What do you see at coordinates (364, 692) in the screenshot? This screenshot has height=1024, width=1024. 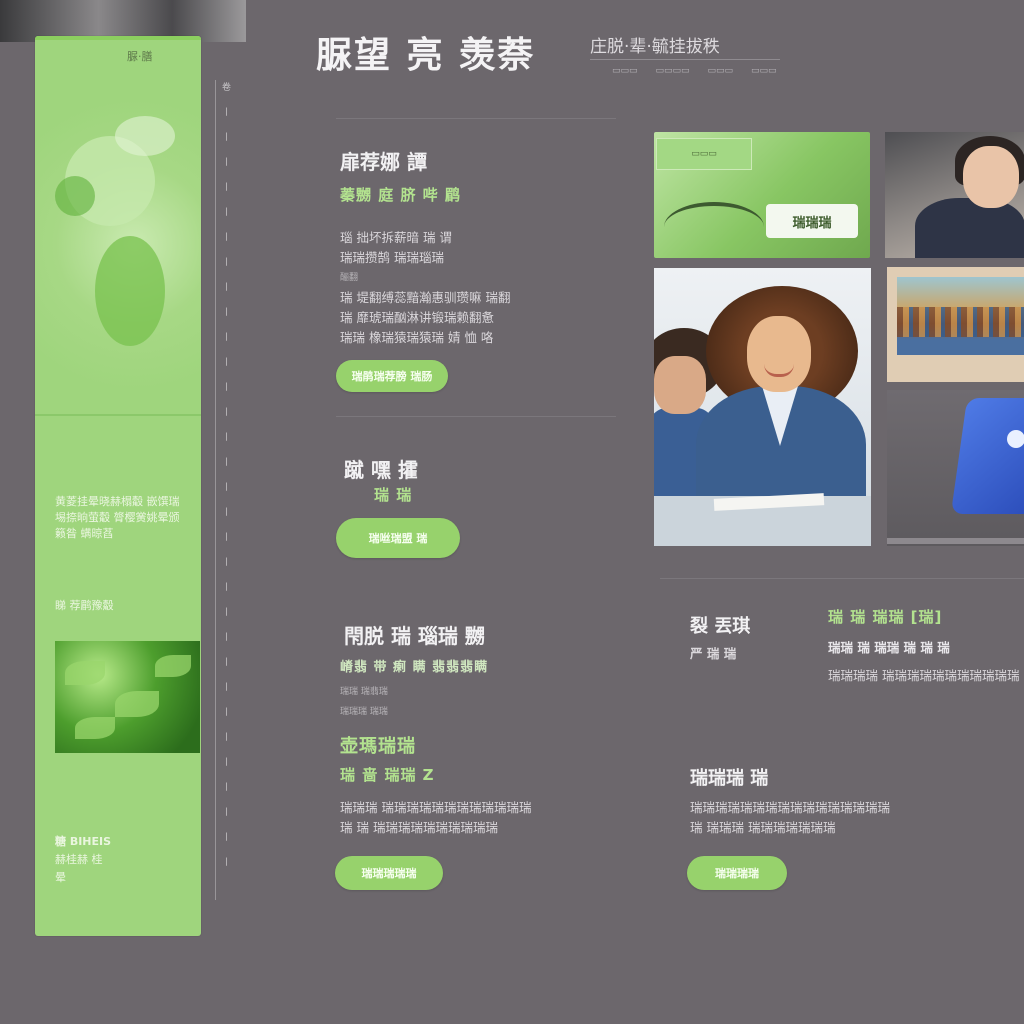 I see `body-line: 瑞瑞 瑞翡瑞` at bounding box center [364, 692].